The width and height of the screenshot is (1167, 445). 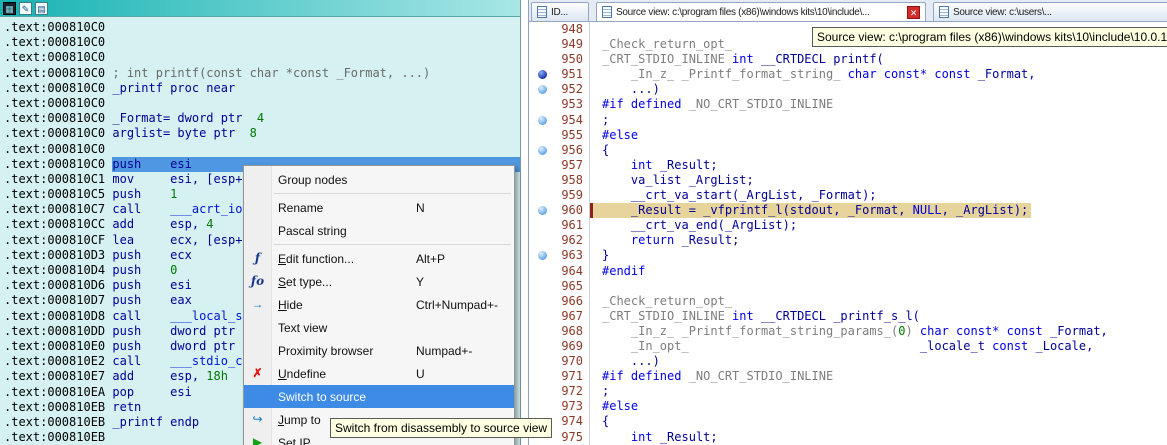 What do you see at coordinates (848, 377) in the screenshot?
I see `source-line: 971 #if defined _NO_CRT_STDIO_INLINE` at bounding box center [848, 377].